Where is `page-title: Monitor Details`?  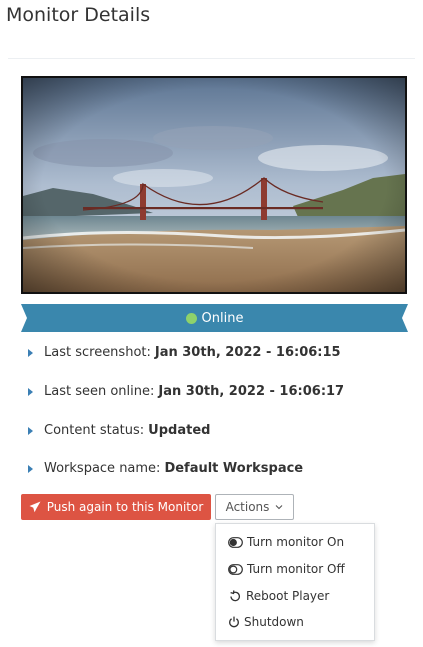 page-title: Monitor Details is located at coordinates (78, 15).